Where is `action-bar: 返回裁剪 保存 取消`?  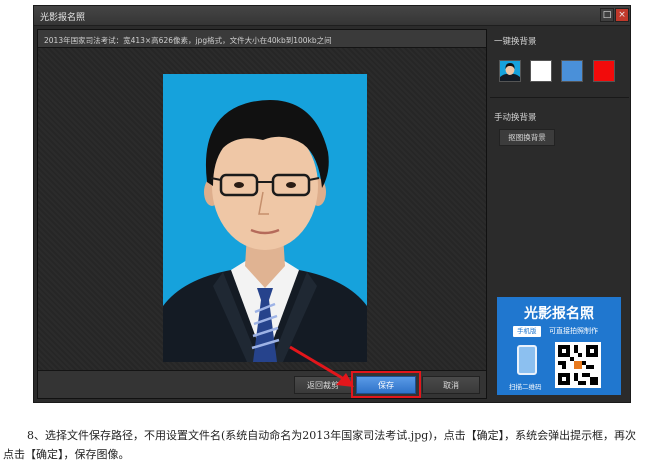
action-bar: 返回裁剪 保存 取消 is located at coordinates (262, 384).